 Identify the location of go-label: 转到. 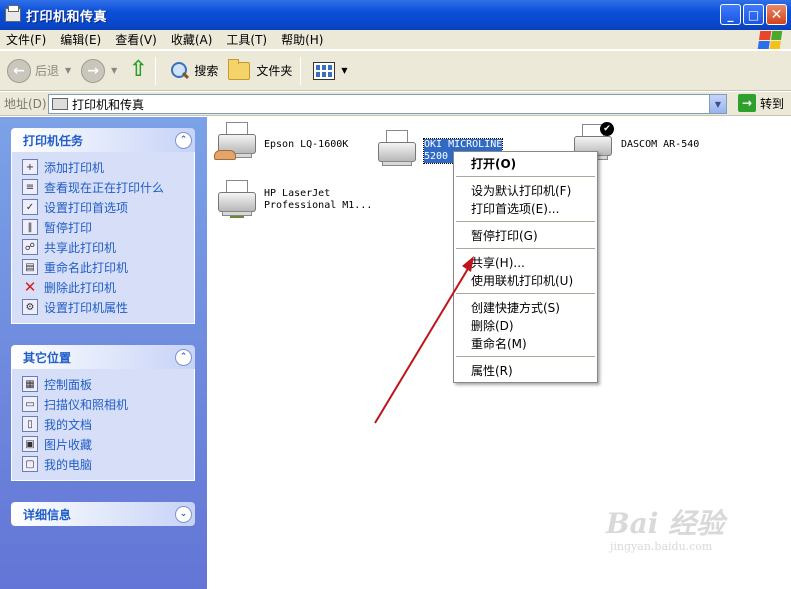
(772, 103).